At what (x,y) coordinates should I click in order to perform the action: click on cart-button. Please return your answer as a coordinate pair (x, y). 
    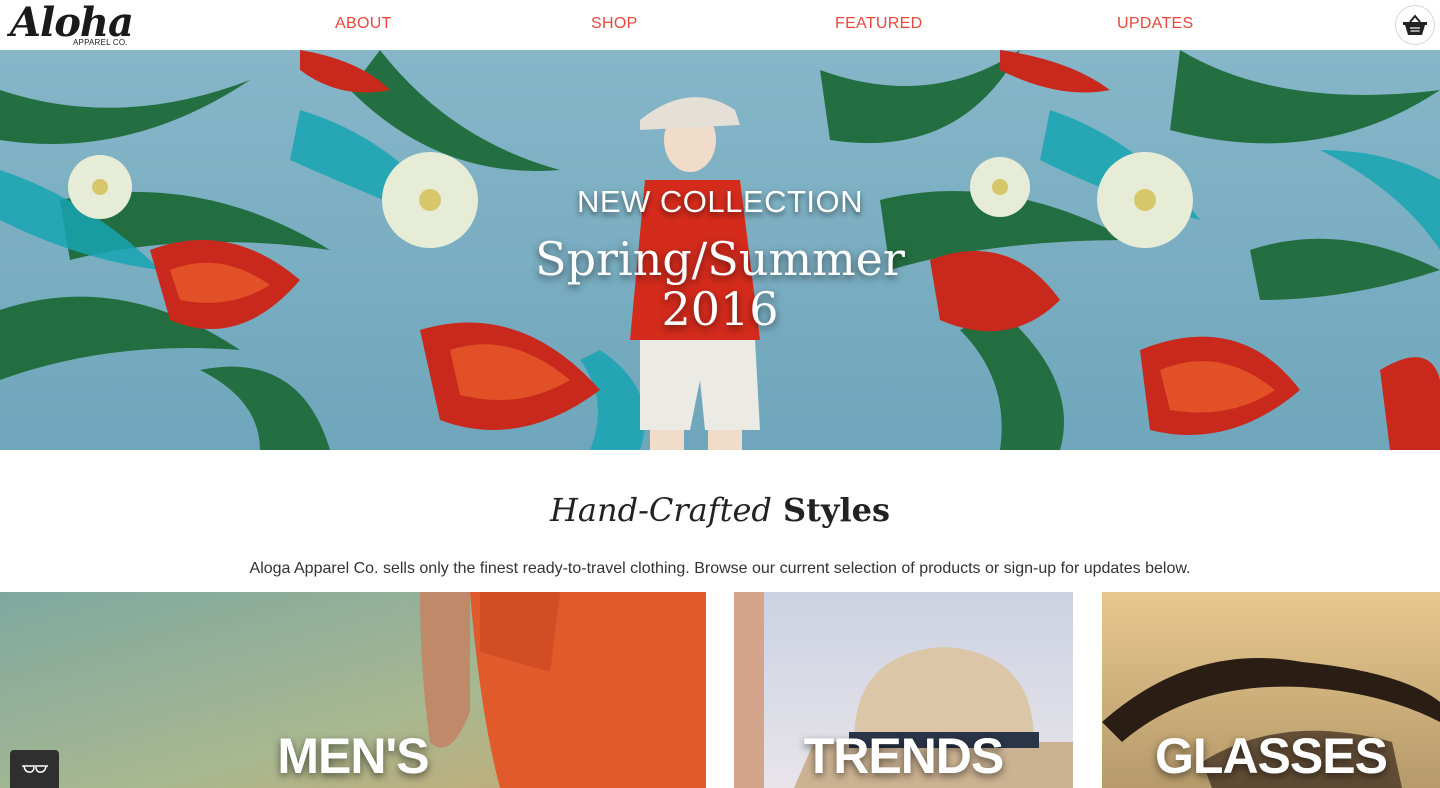
    Looking at the image, I should click on (1415, 25).